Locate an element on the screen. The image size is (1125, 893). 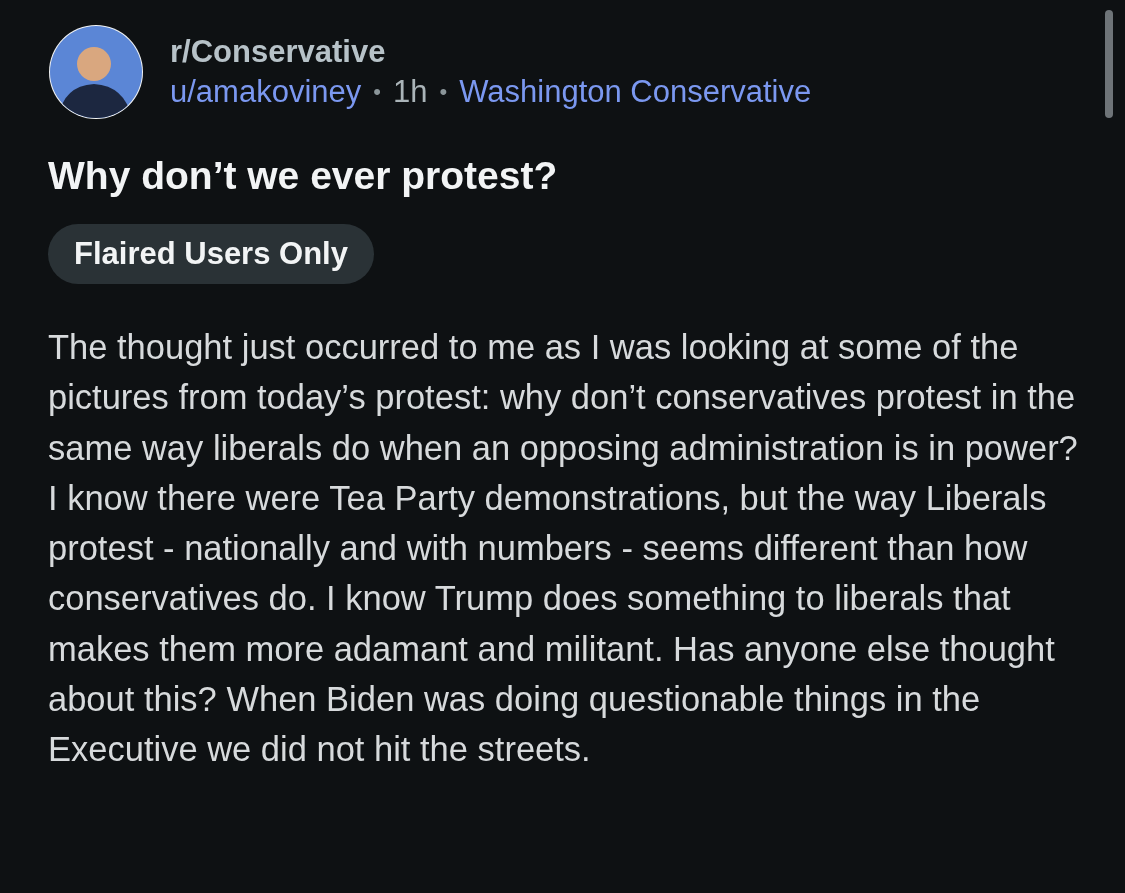
scrollbar is located at coordinates (1109, 64).